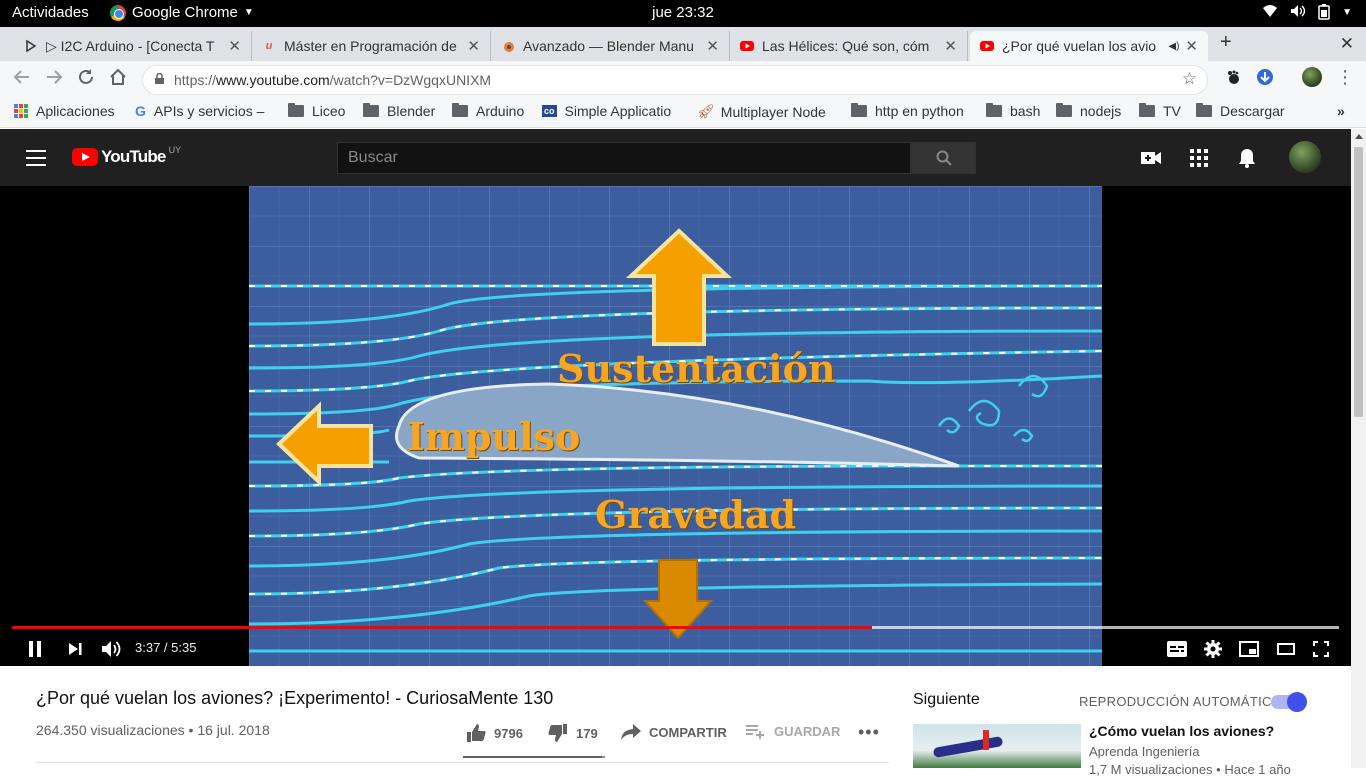 The width and height of the screenshot is (1366, 777). What do you see at coordinates (849, 46) in the screenshot?
I see `tab-las-helices: Las Hélices: Qué son, cóm ✕` at bounding box center [849, 46].